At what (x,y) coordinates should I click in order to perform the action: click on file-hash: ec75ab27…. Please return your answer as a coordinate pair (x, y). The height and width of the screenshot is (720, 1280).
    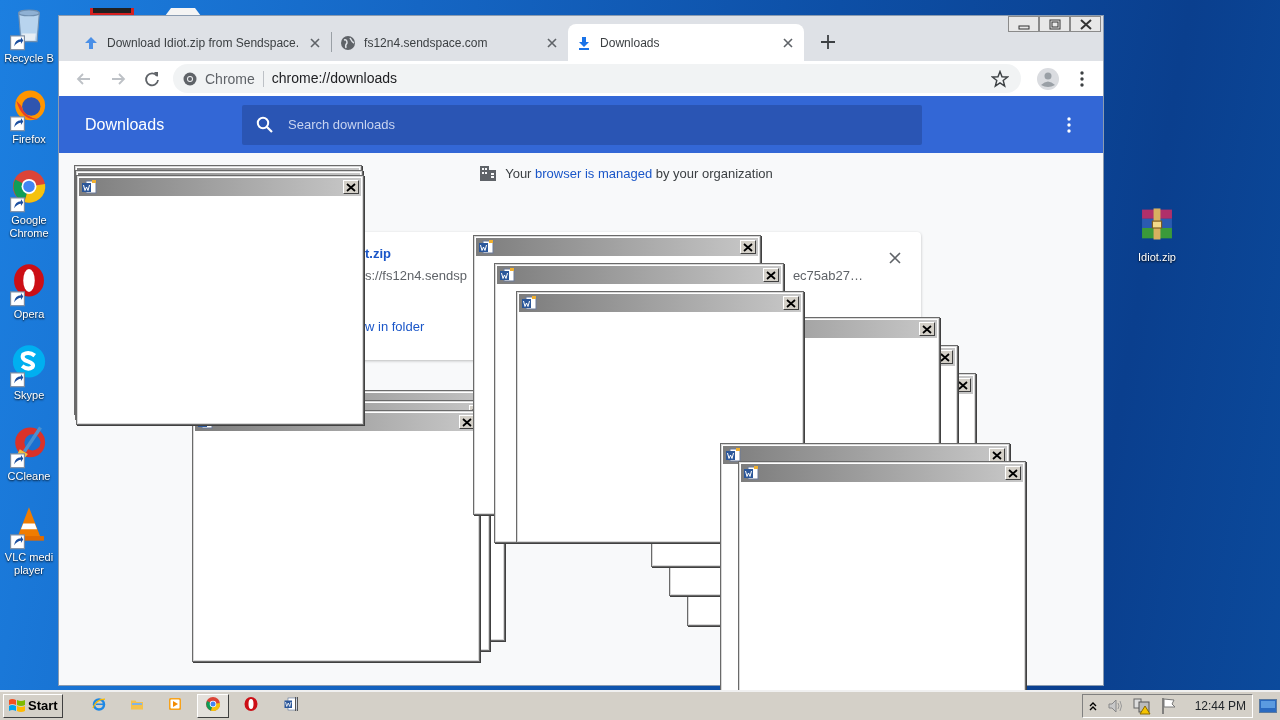
    Looking at the image, I should click on (827, 275).